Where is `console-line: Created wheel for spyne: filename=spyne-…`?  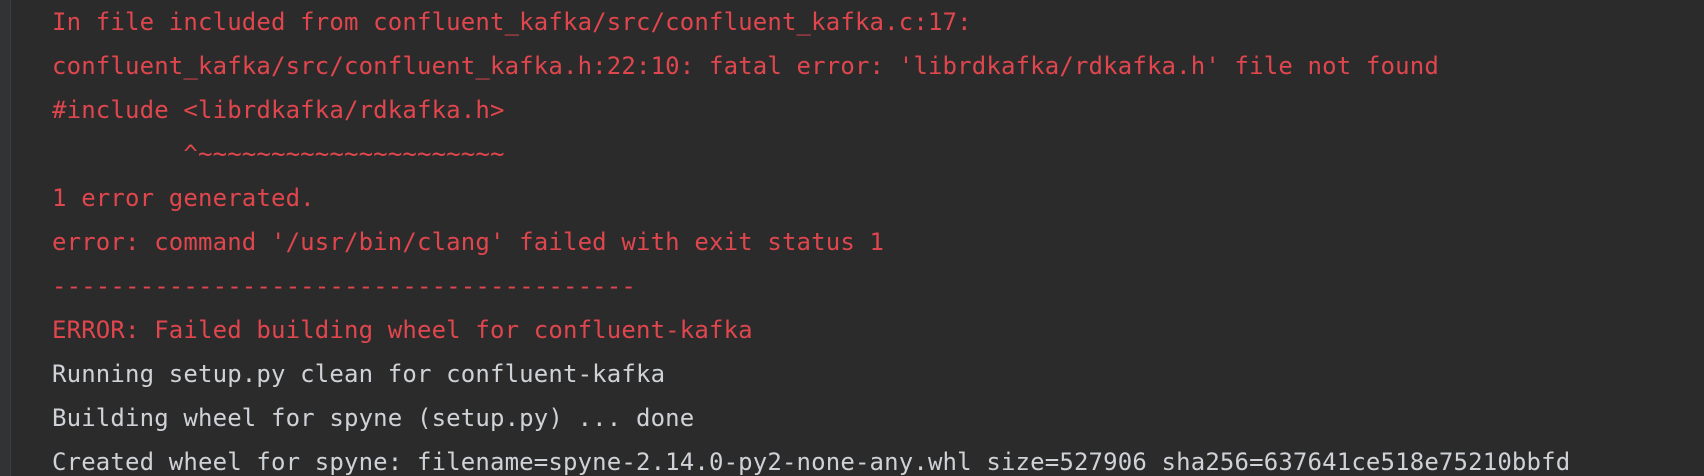 console-line: Created wheel for spyne: filename=spyne-… is located at coordinates (811, 462).